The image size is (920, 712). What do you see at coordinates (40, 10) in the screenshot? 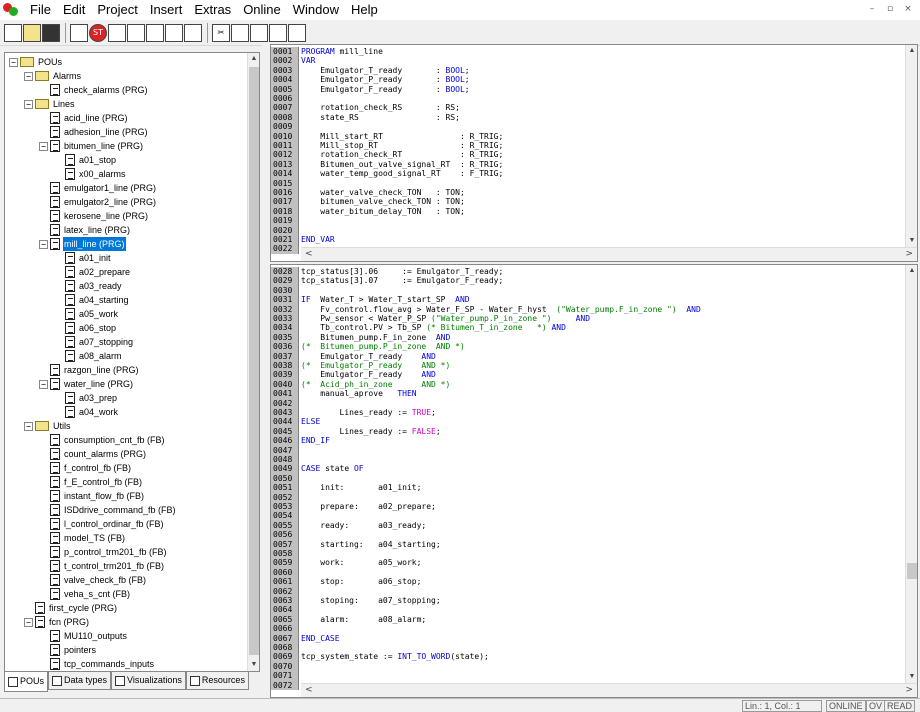
I see `menu-file: File` at bounding box center [40, 10].